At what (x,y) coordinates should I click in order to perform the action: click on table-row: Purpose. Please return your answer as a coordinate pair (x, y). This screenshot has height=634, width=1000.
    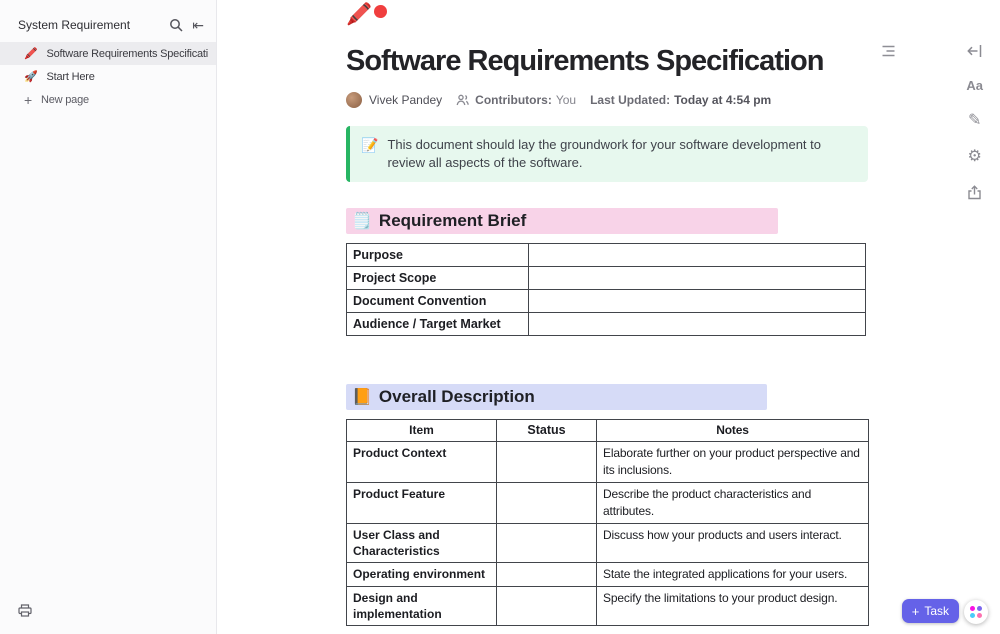
    Looking at the image, I should click on (606, 254).